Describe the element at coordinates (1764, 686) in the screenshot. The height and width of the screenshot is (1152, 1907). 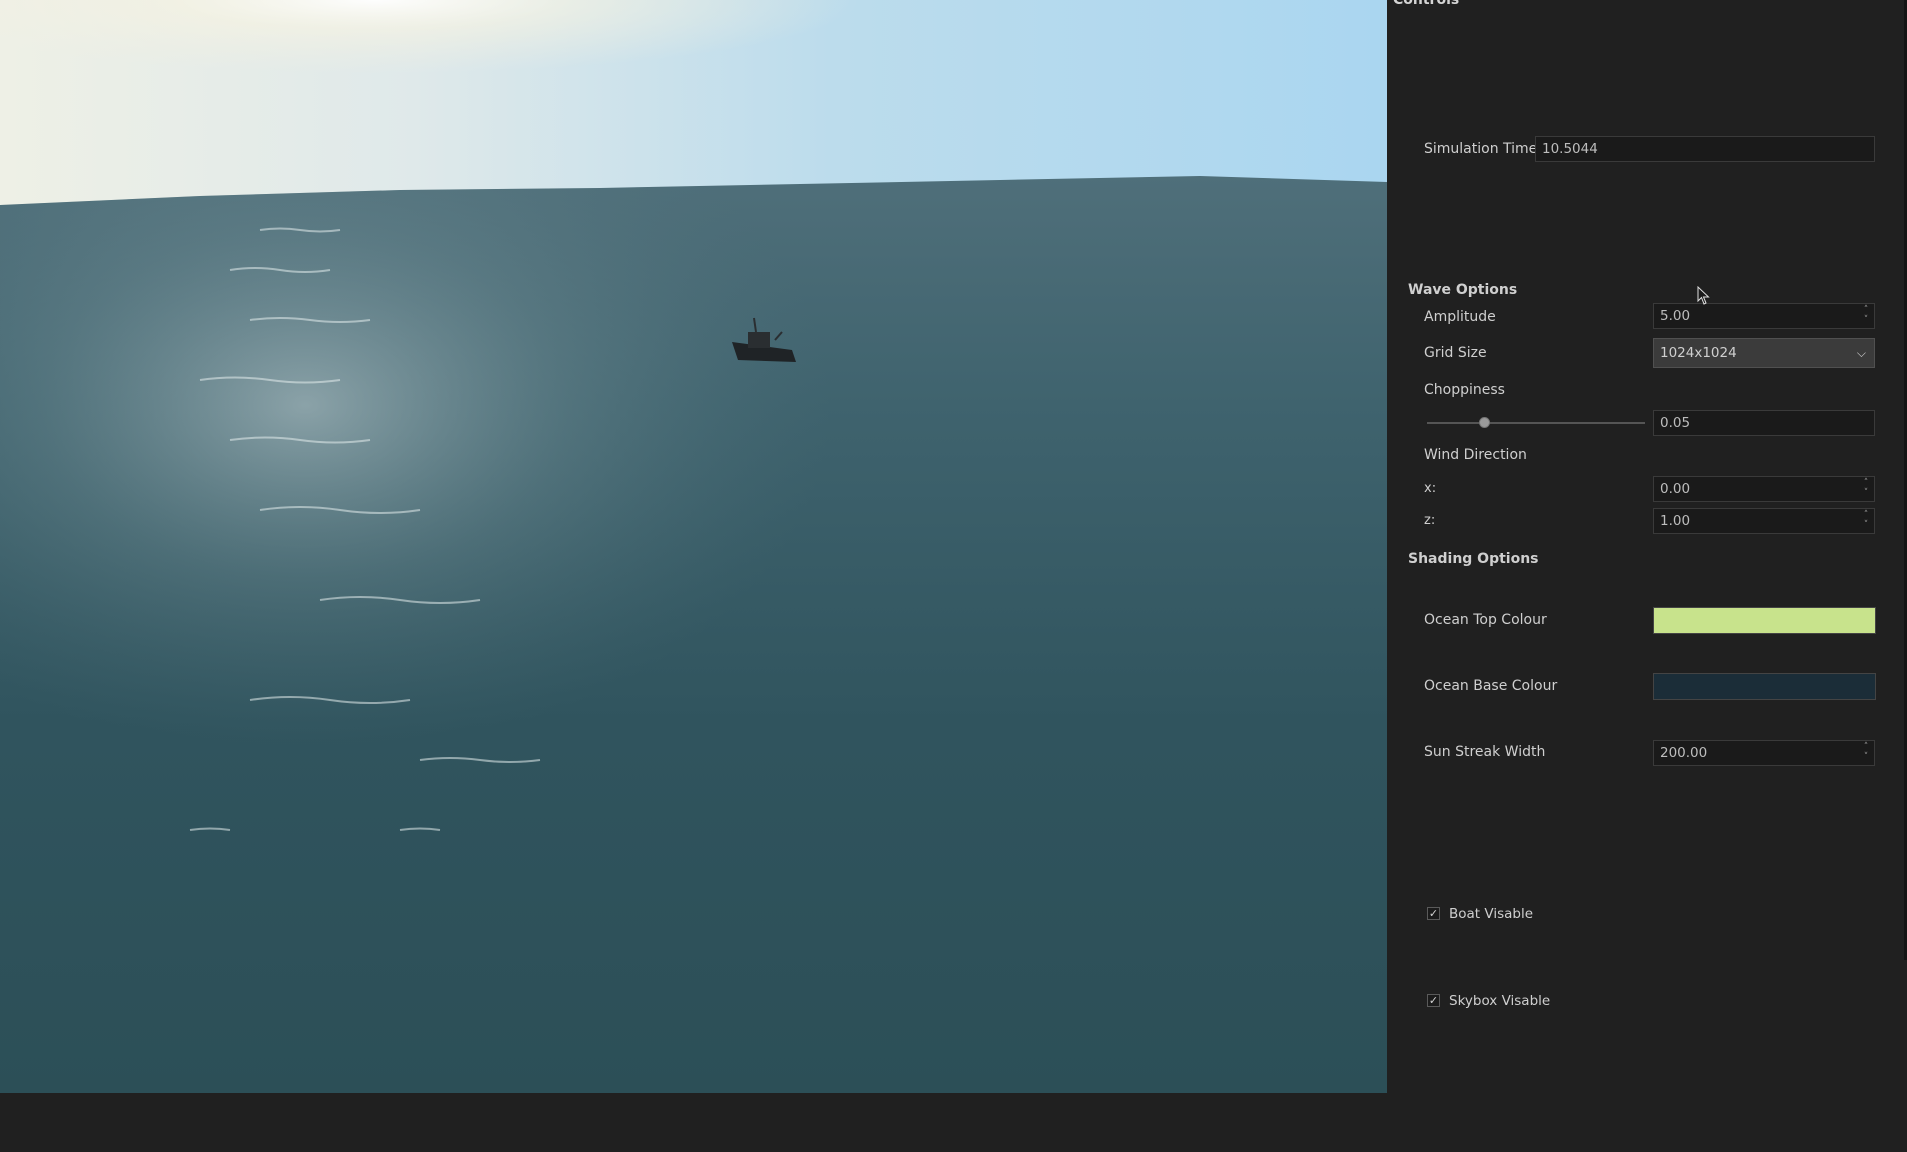
I see `ocean-base-colour-swatch` at that location.